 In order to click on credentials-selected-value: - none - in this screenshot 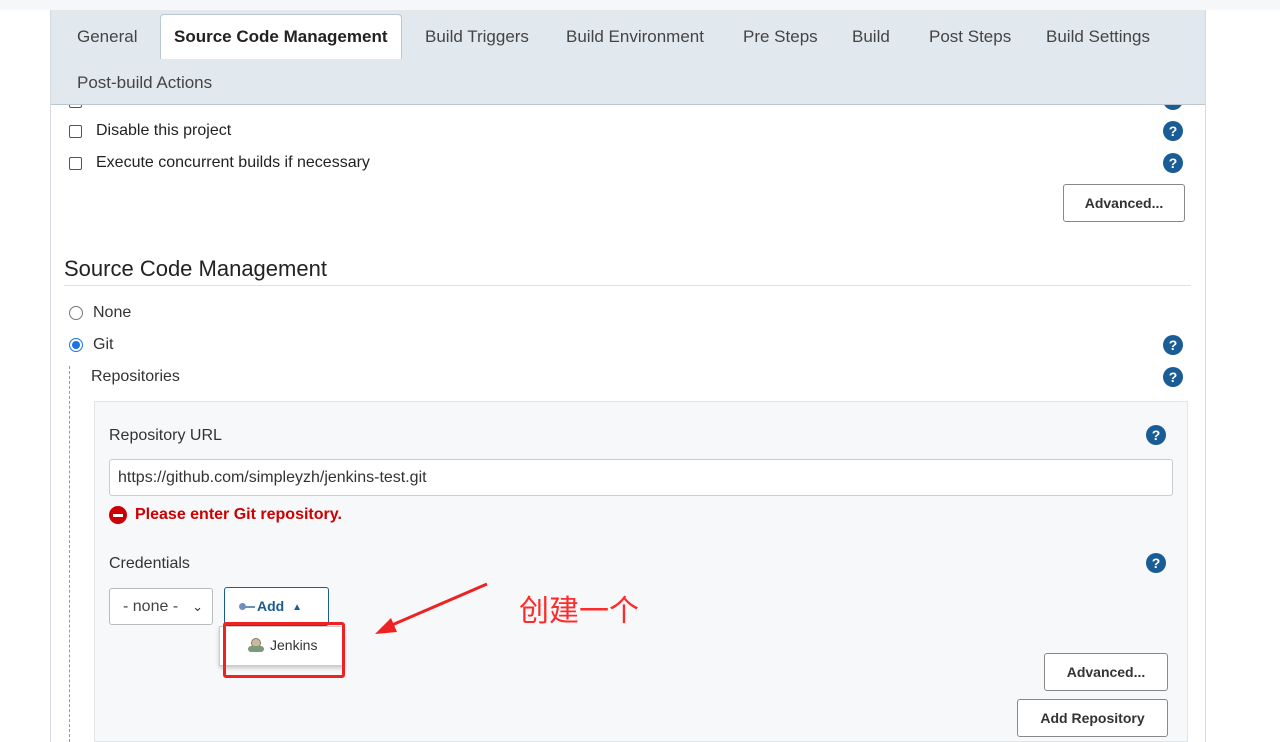, I will do `click(151, 606)`.